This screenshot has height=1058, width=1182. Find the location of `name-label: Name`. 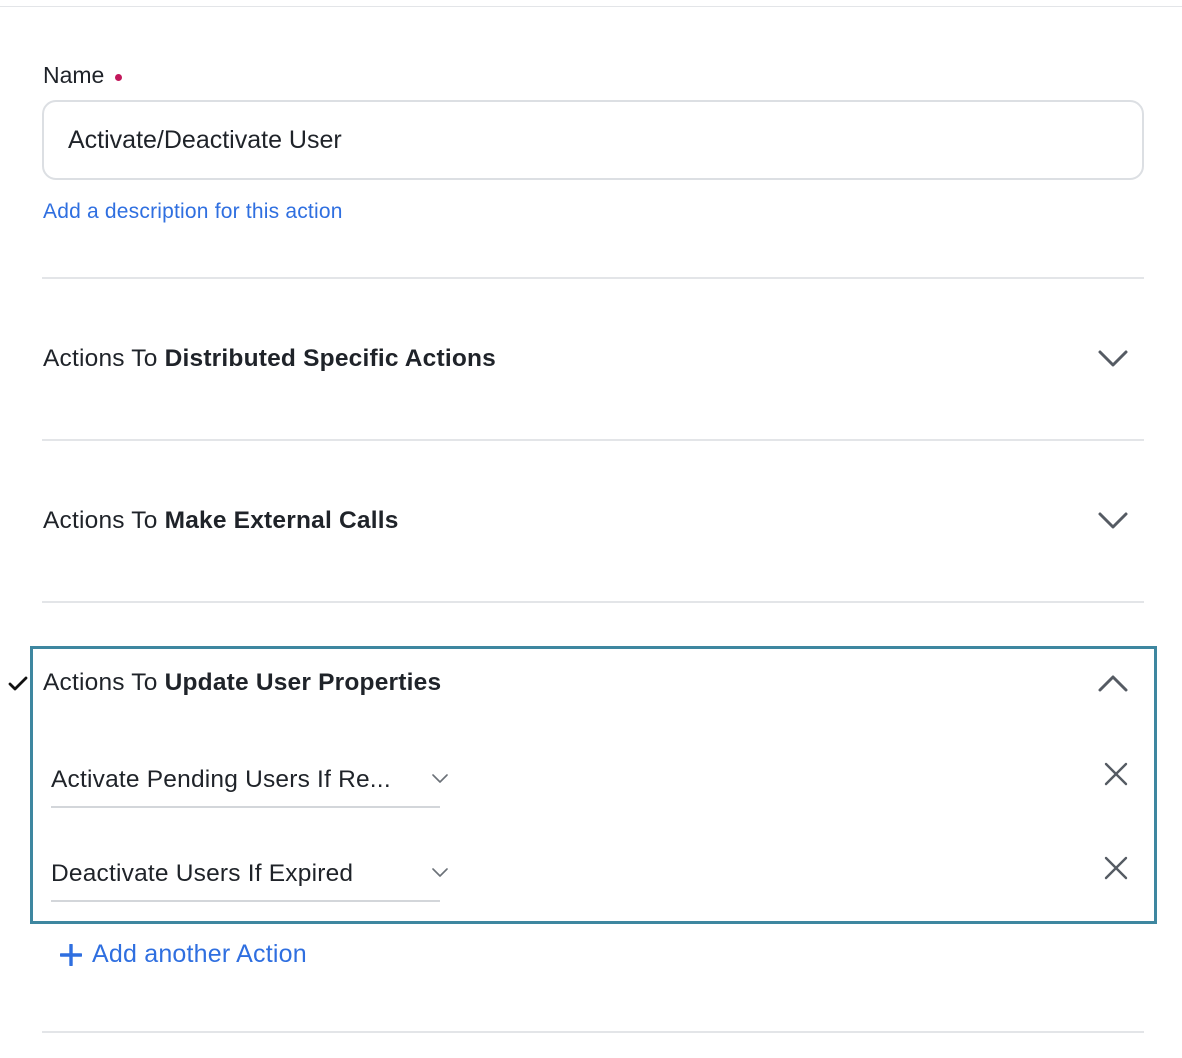

name-label: Name is located at coordinates (83, 75).